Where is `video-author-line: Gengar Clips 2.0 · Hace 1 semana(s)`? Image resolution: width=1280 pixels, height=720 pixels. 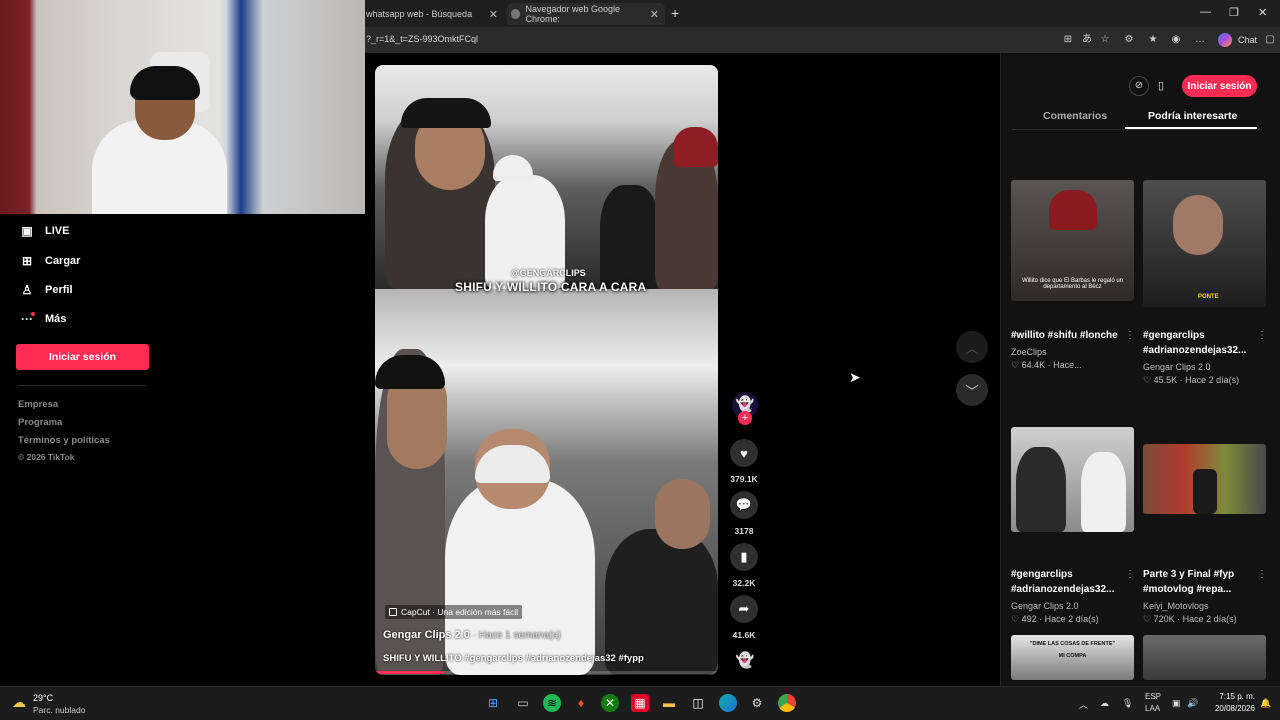
video-author-line: Gengar Clips 2.0 · Hace 1 semana(s) is located at coordinates (472, 635).